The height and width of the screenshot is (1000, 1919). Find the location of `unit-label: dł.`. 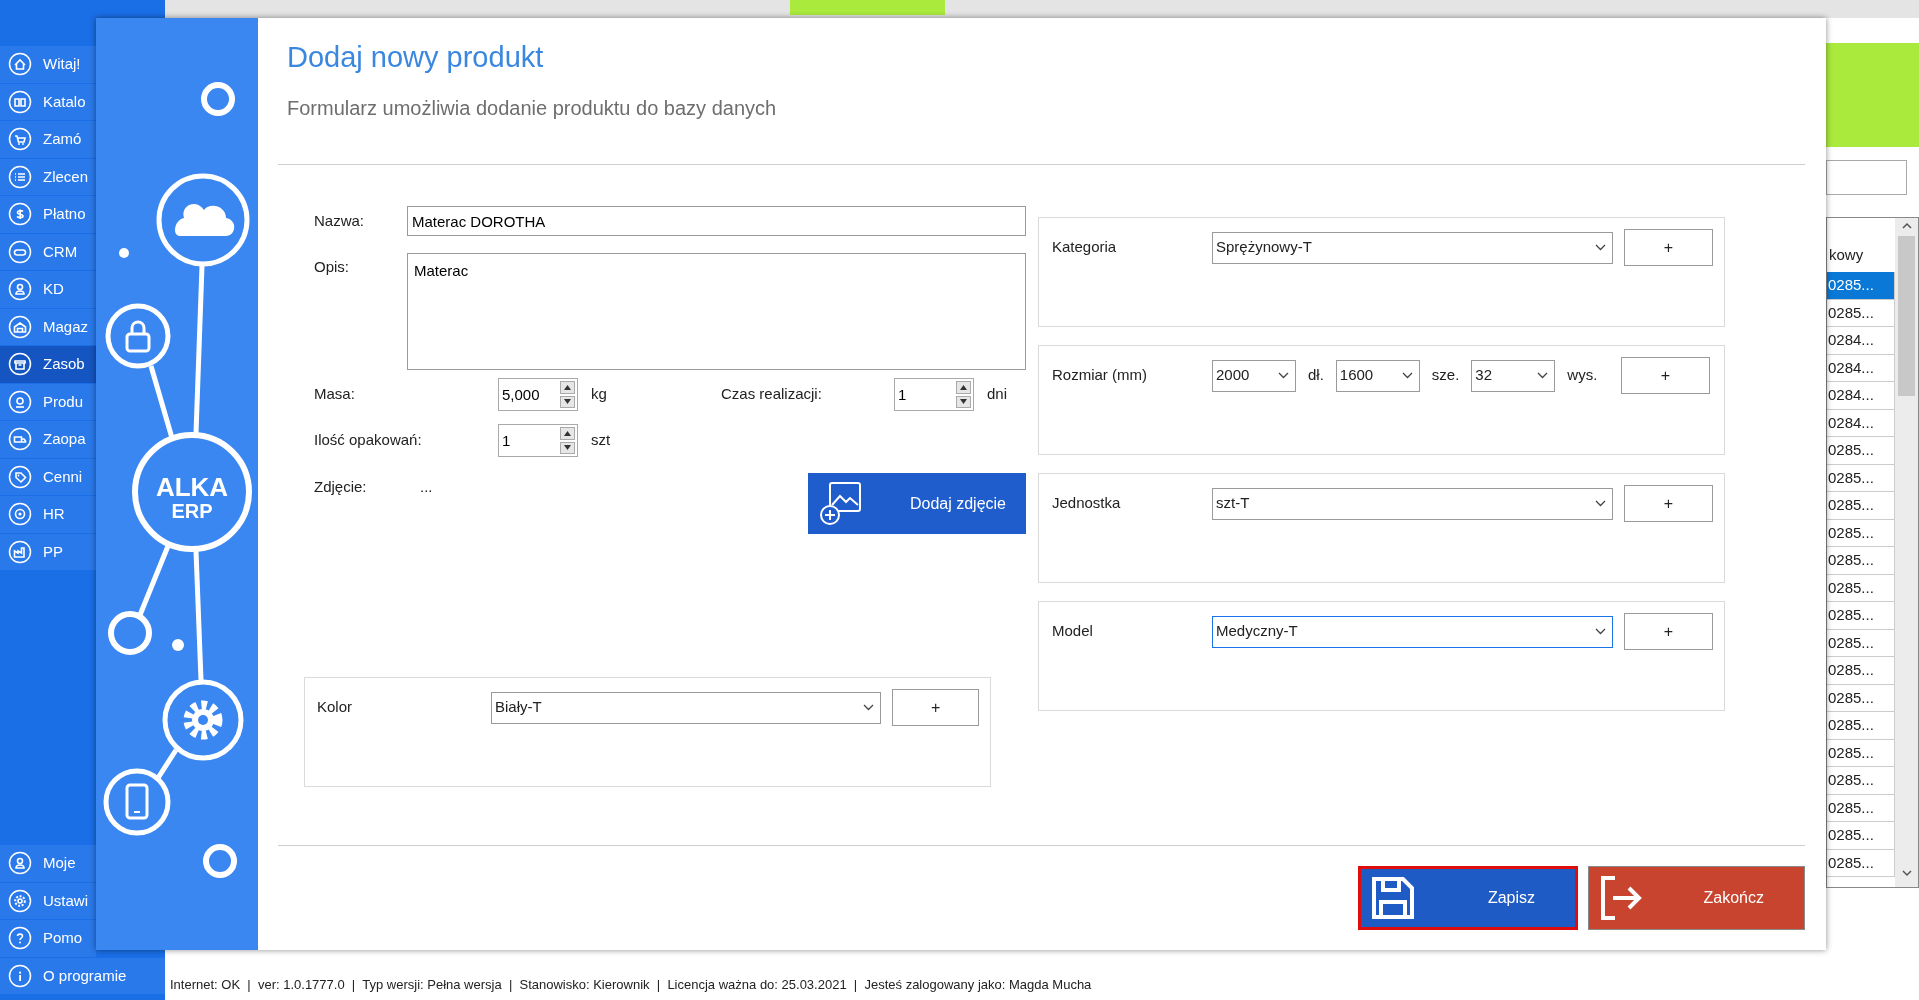

unit-label: dł. is located at coordinates (1316, 375).